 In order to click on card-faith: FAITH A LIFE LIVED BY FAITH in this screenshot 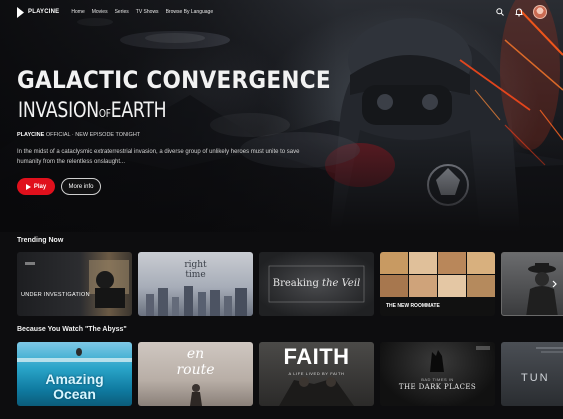, I will do `click(316, 374)`.